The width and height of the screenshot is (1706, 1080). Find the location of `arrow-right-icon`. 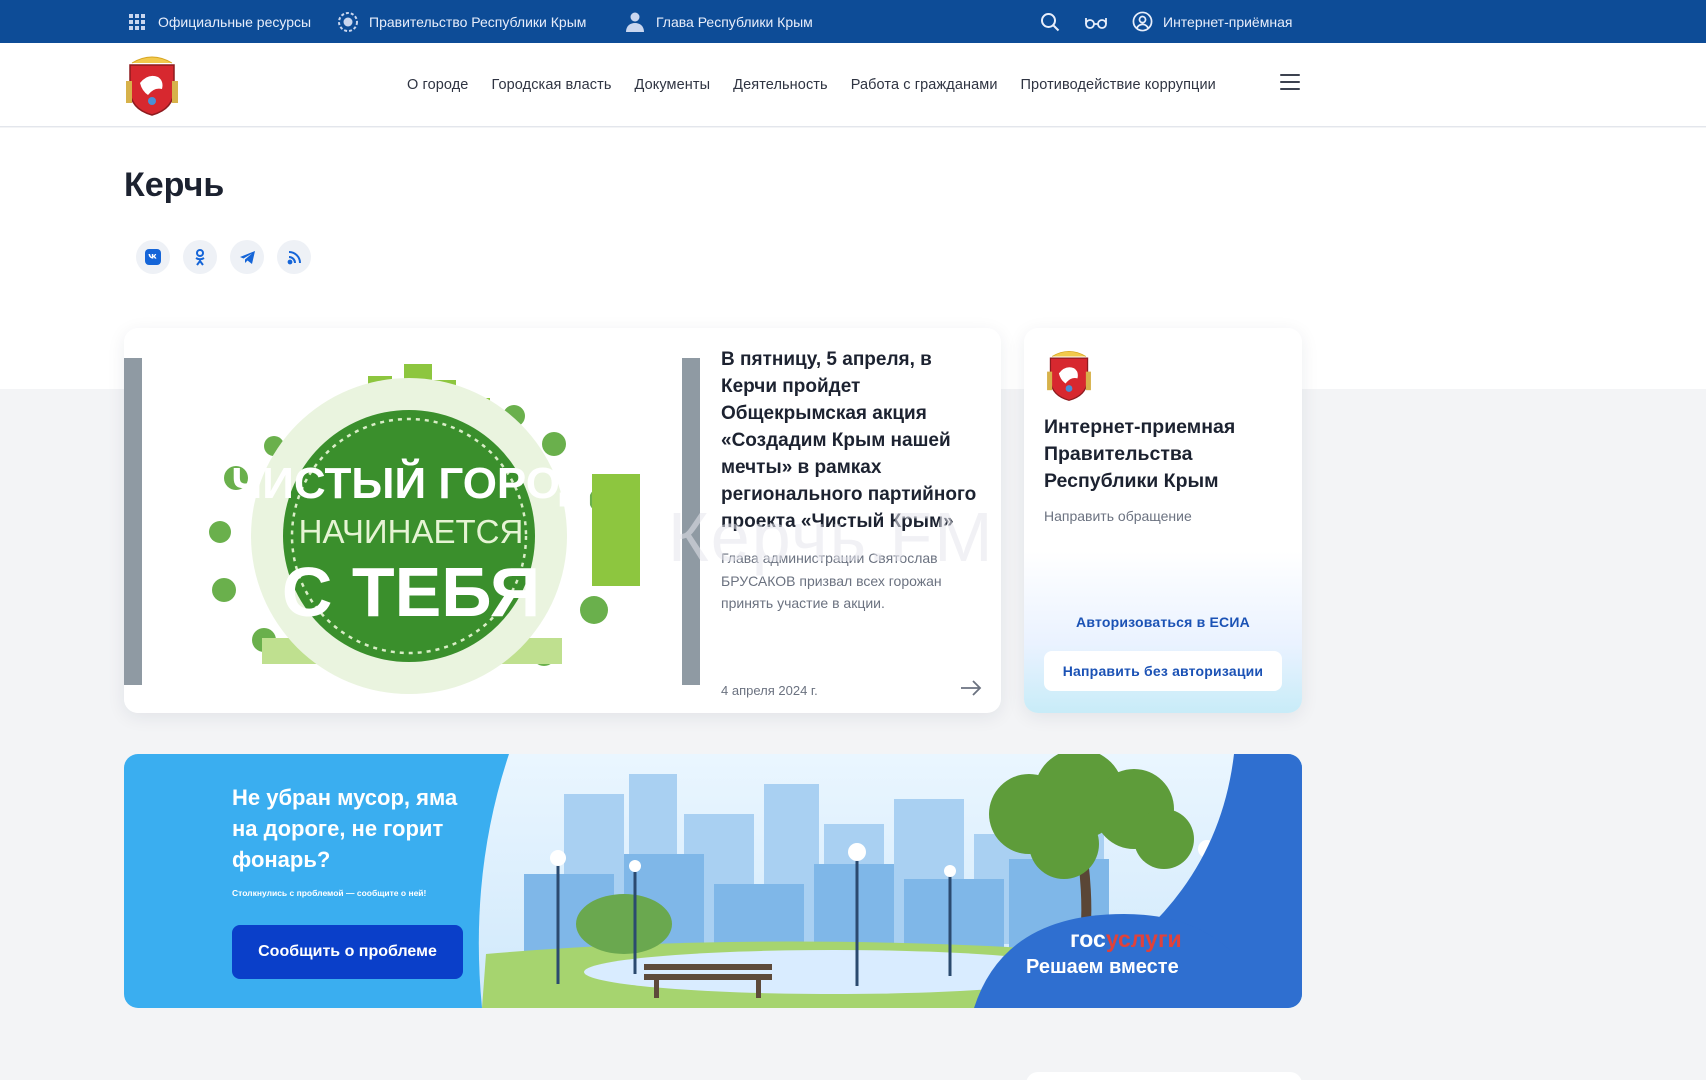

arrow-right-icon is located at coordinates (971, 690).